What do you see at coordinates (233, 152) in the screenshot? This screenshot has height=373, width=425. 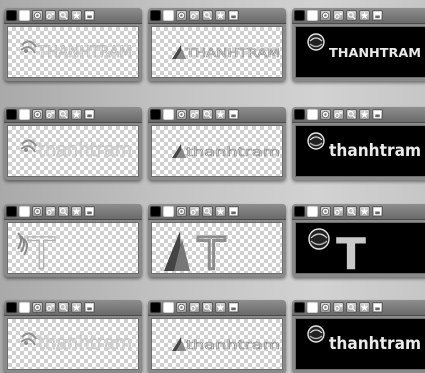 I see `logo-wordmark: thanhtram` at bounding box center [233, 152].